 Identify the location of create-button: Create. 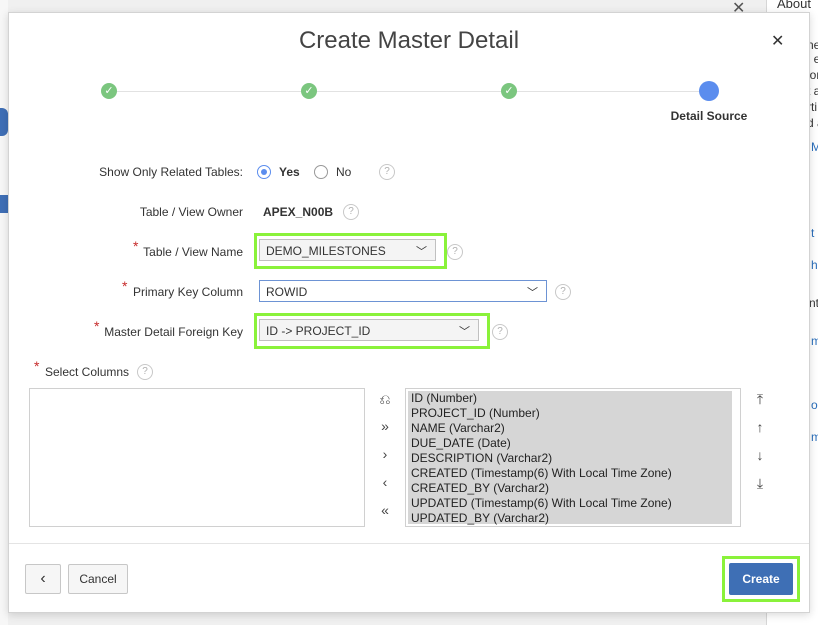
(761, 579).